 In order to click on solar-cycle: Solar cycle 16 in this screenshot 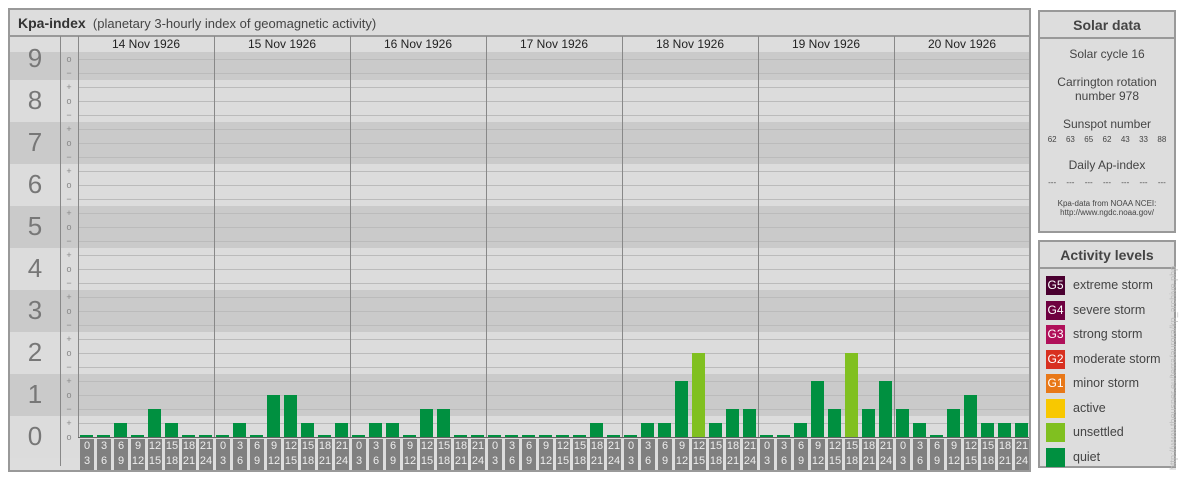, I will do `click(1107, 54)`.